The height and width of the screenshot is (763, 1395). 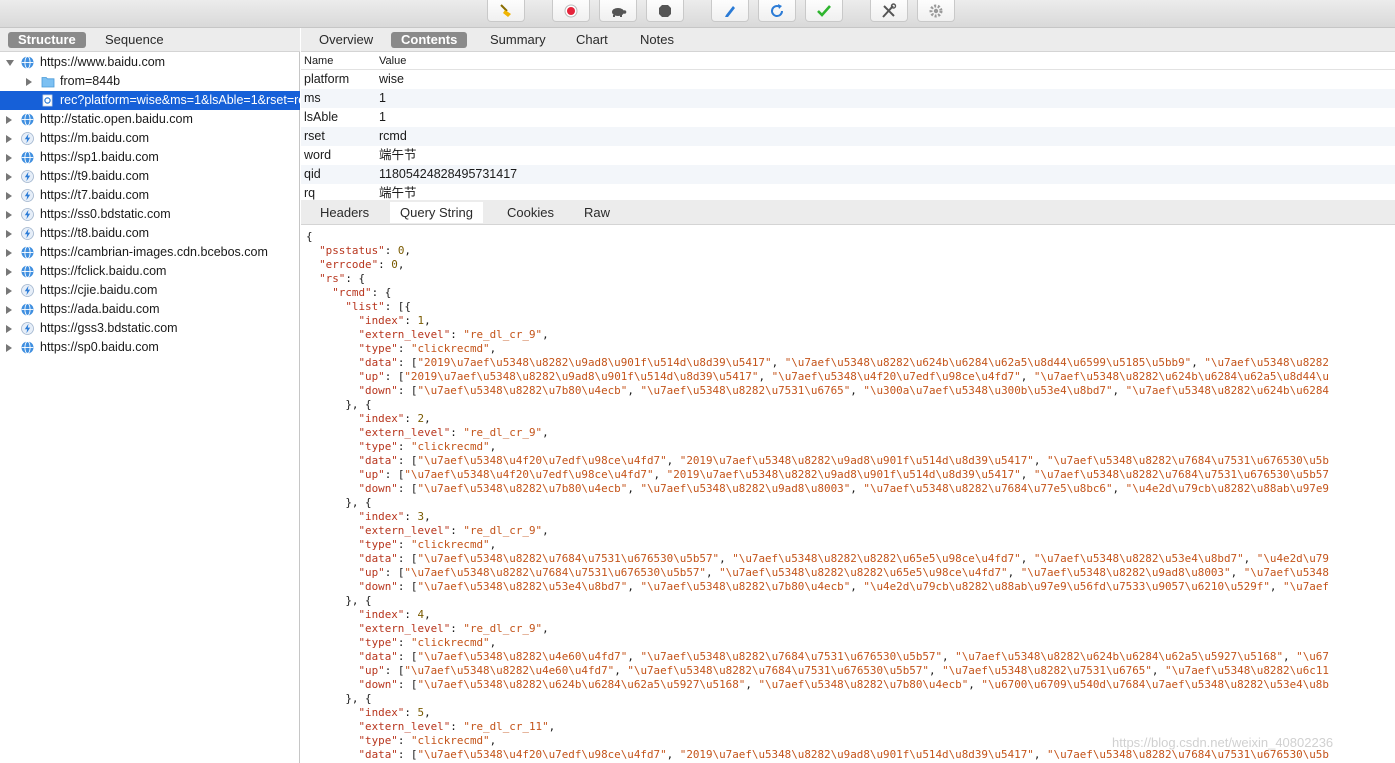 I want to click on tree-item: https://www.baidu.com, so click(x=150, y=62).